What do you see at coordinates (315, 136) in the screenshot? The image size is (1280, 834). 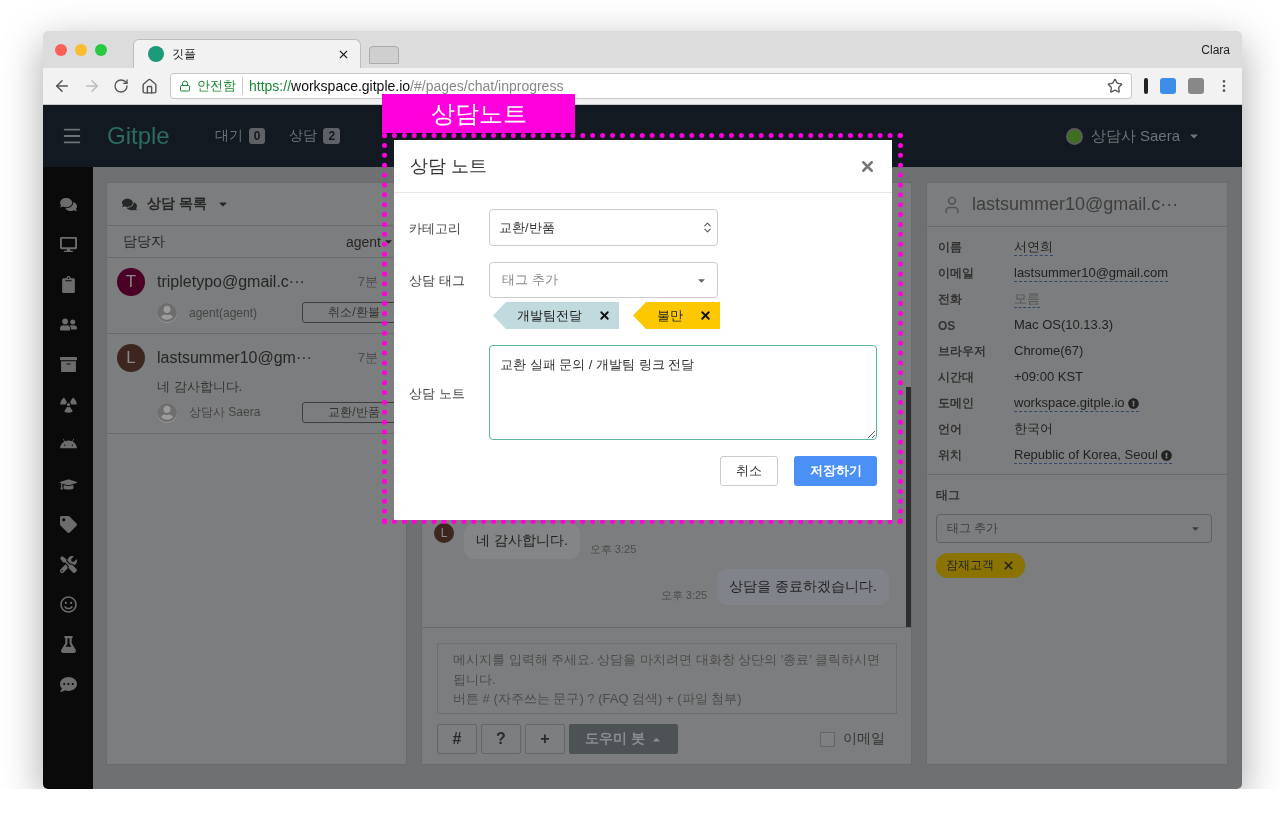 I see `nav-item: 상담 2` at bounding box center [315, 136].